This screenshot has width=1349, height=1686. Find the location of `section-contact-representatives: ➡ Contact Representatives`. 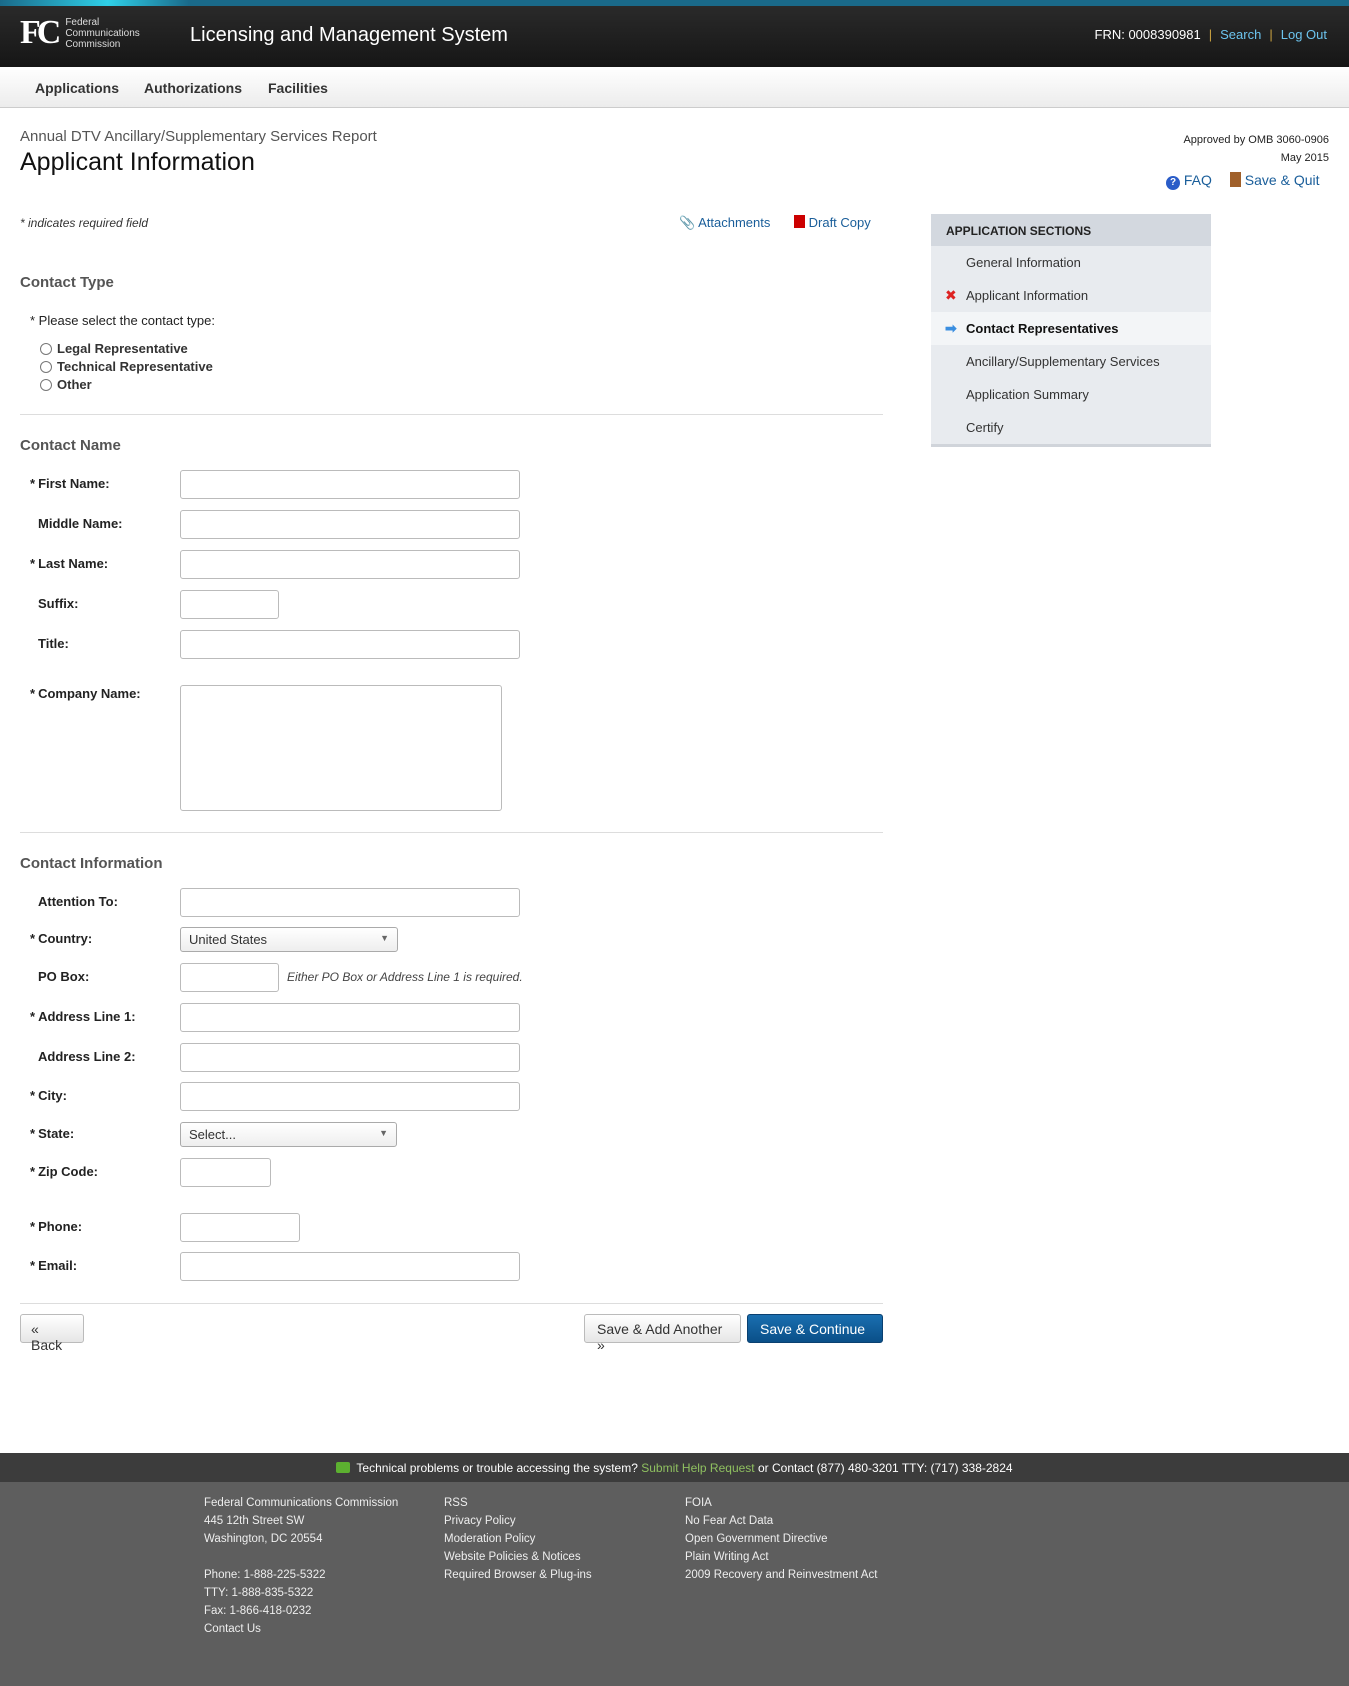

section-contact-representatives: ➡ Contact Representatives is located at coordinates (1071, 328).